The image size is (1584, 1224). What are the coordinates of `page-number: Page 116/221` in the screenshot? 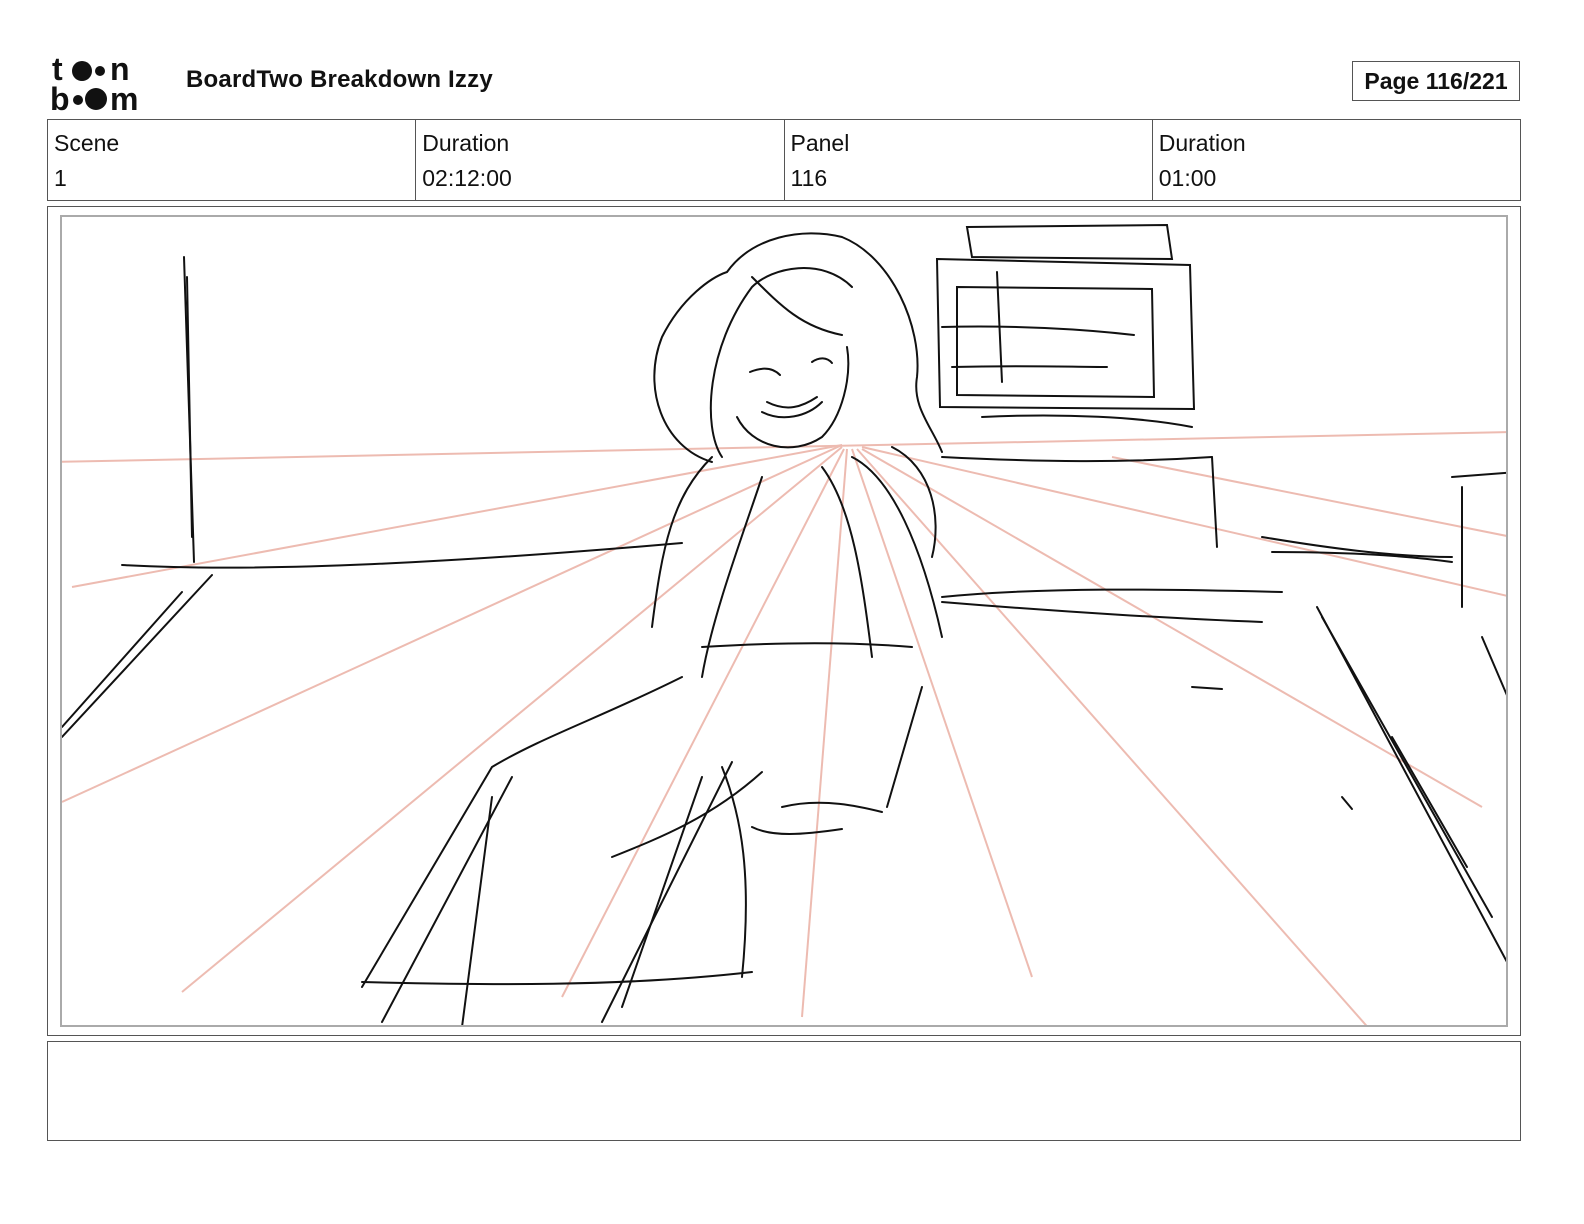 It's located at (1436, 80).